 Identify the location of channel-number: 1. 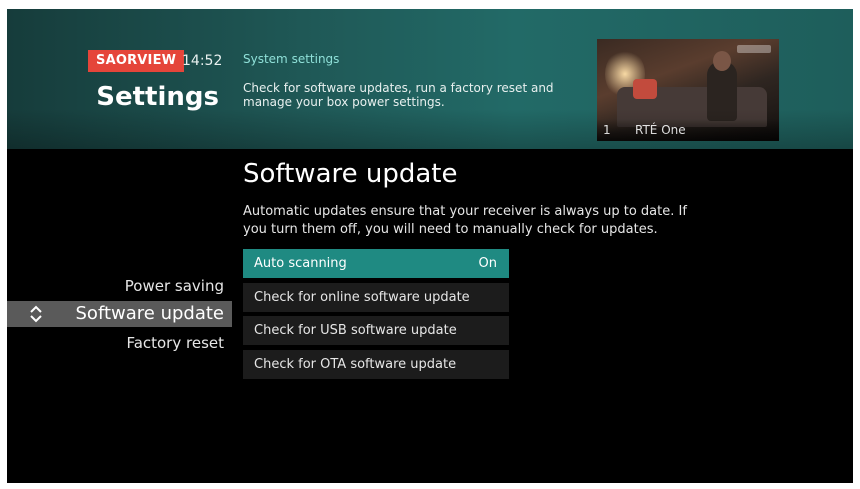
(607, 130).